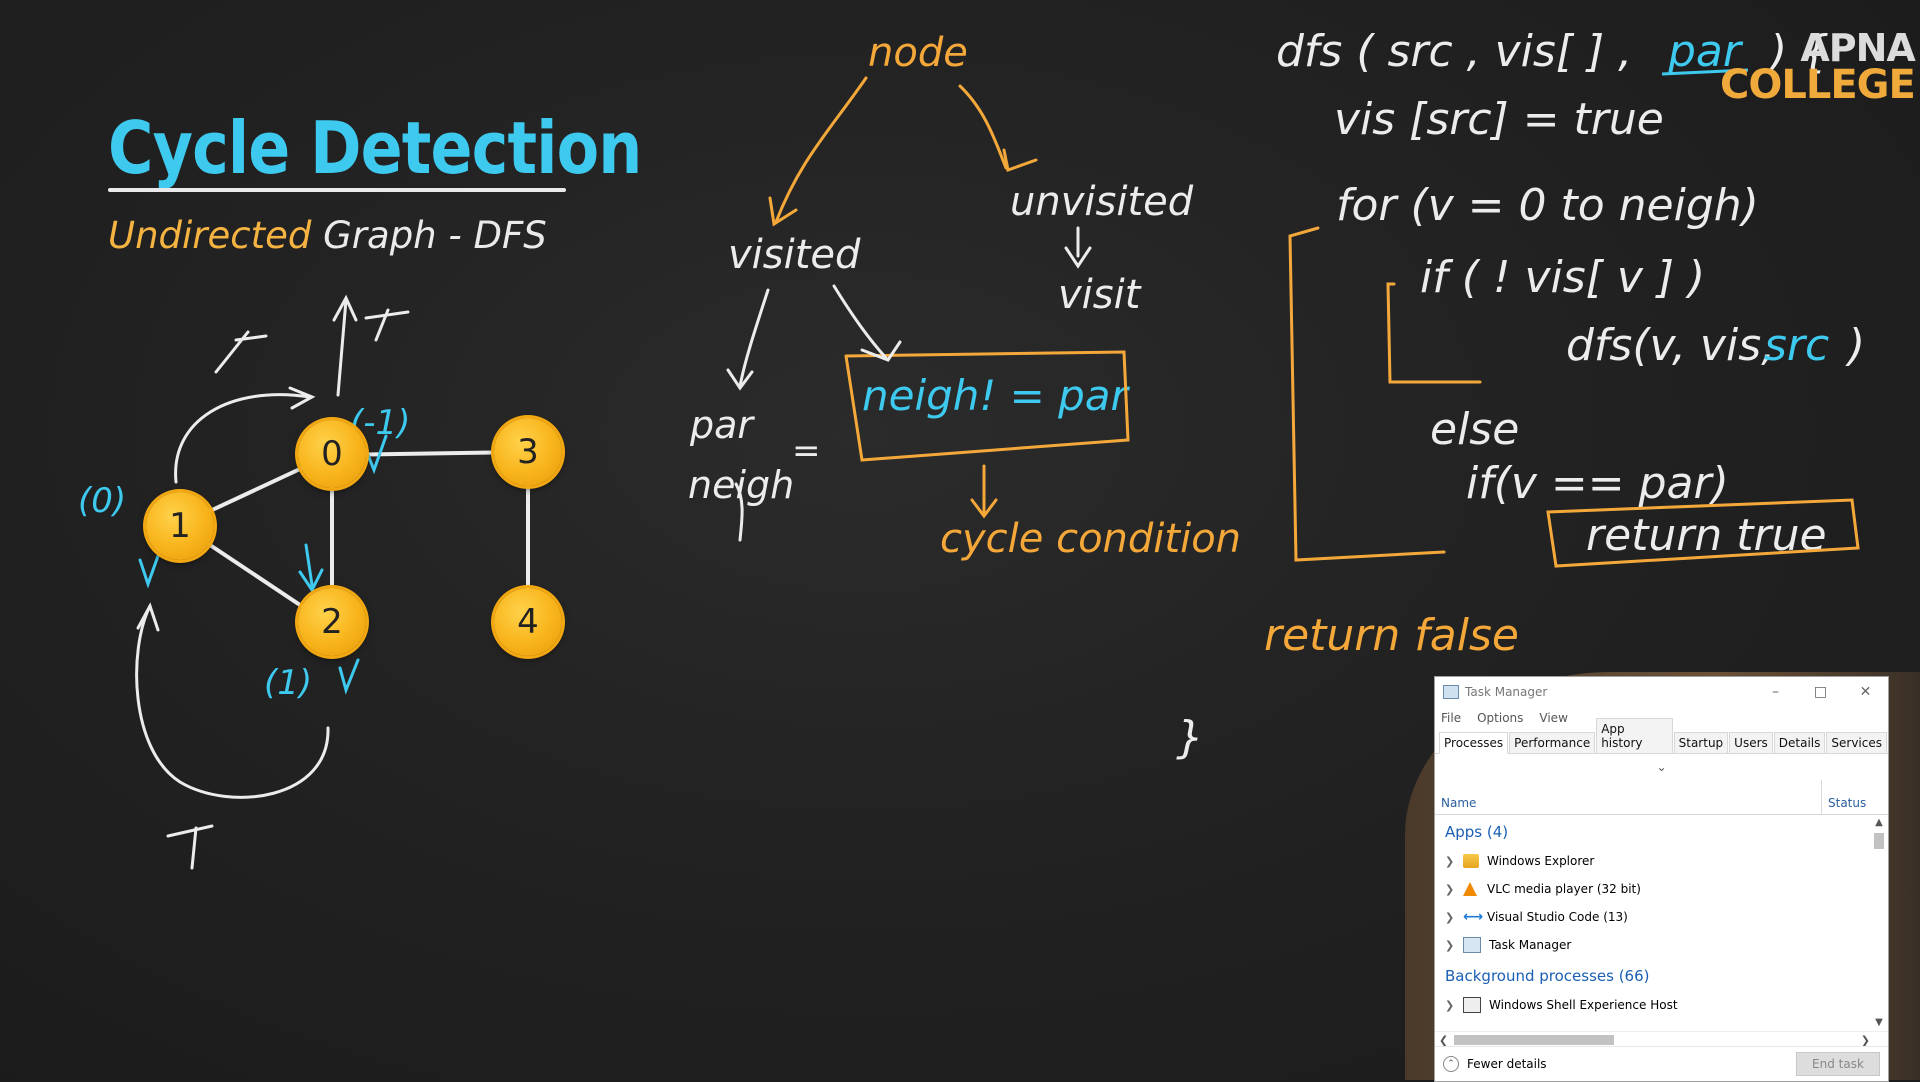 Image resolution: width=1920 pixels, height=1082 pixels. What do you see at coordinates (1534, 1040) in the screenshot?
I see `hscroll-thumb` at bounding box center [1534, 1040].